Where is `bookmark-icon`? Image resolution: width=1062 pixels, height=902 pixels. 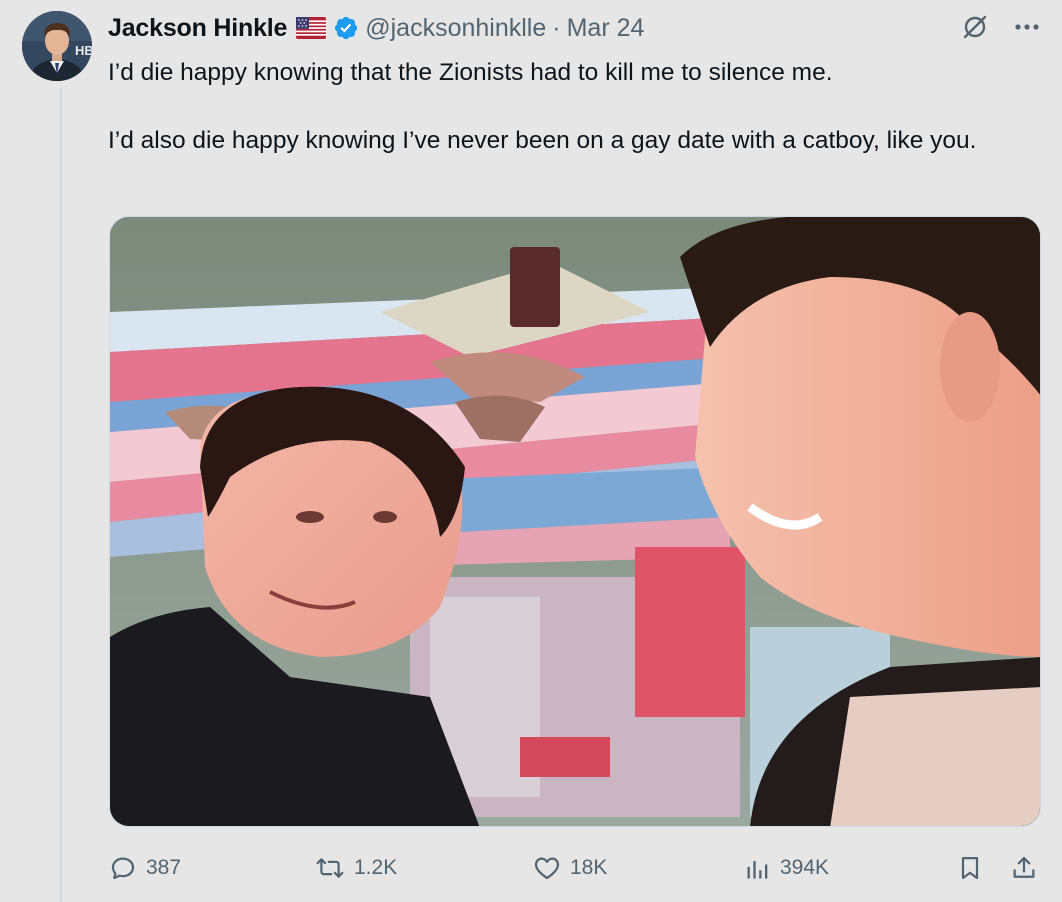 bookmark-icon is located at coordinates (970, 868).